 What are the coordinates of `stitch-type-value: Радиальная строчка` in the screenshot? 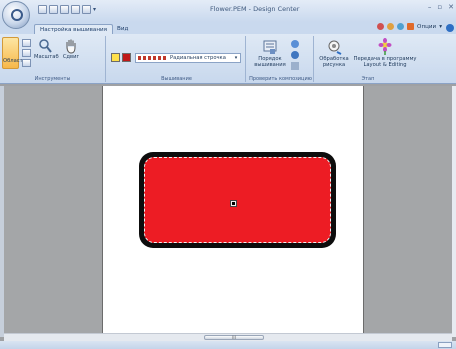 It's located at (198, 58).